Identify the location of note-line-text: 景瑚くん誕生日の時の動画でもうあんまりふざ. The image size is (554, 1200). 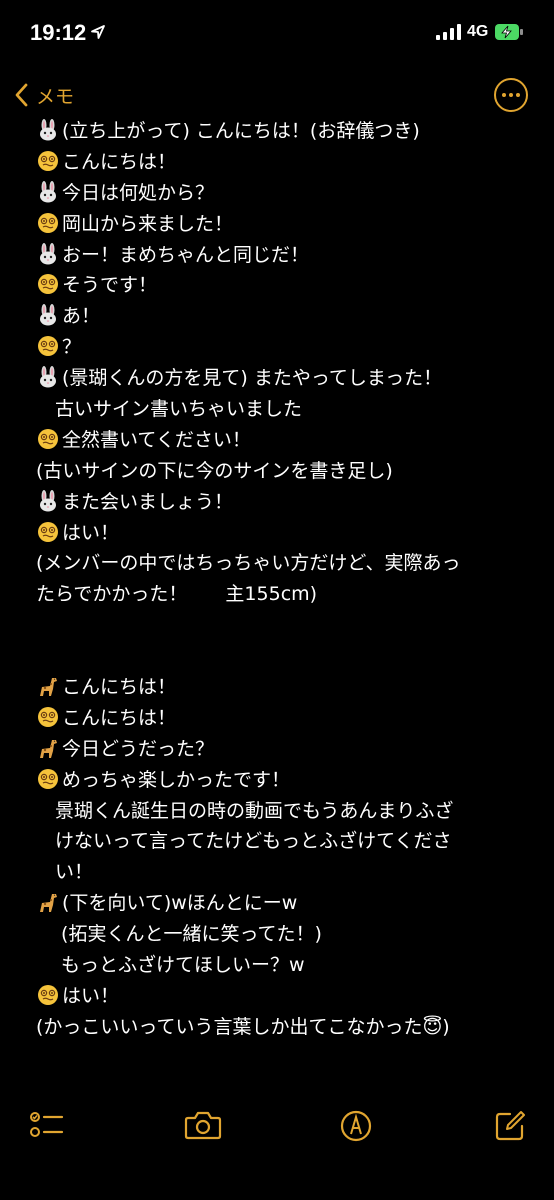
(245, 810).